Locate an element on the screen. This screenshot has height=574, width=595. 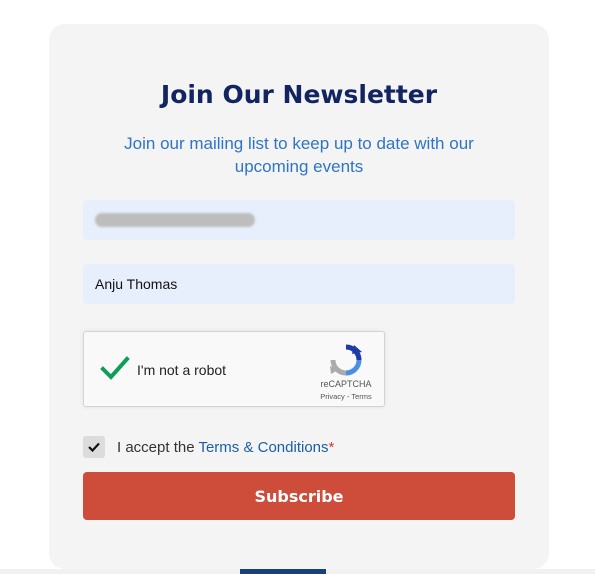
newsletter-title: Join Our Newsletter is located at coordinates (299, 94).